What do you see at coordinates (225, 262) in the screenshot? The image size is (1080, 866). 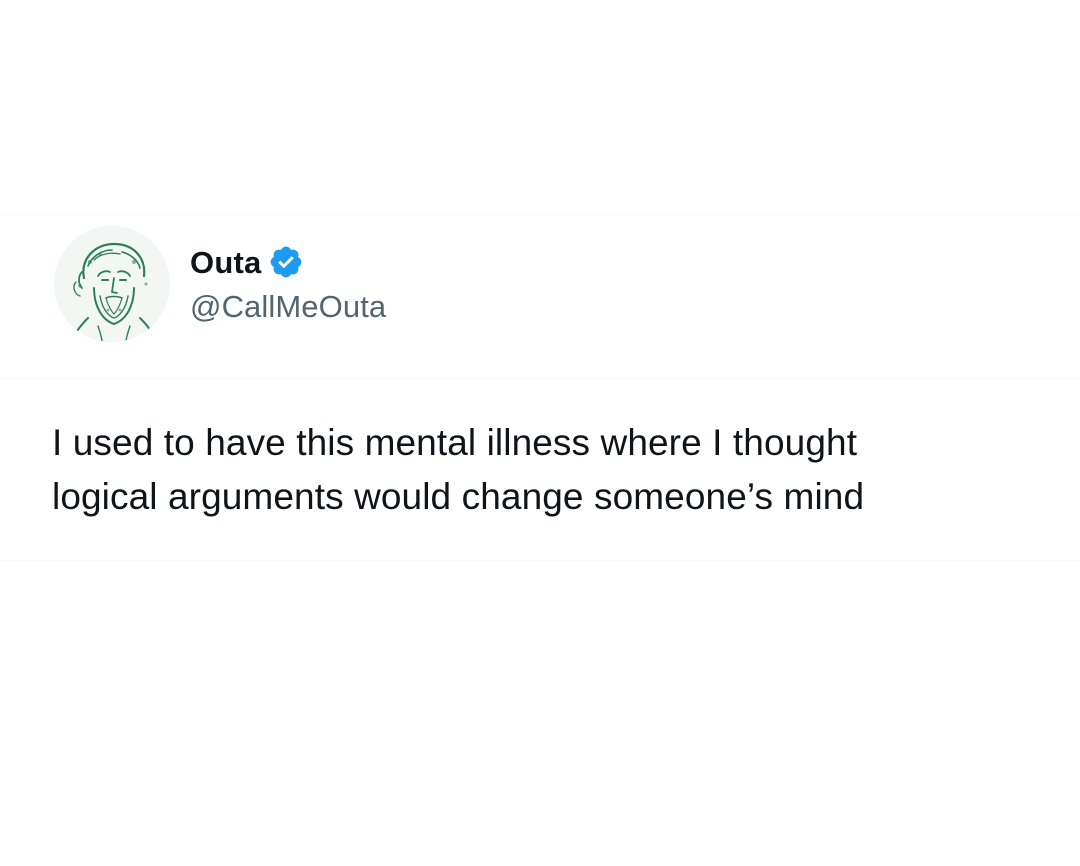 I see `display-name: Outa` at bounding box center [225, 262].